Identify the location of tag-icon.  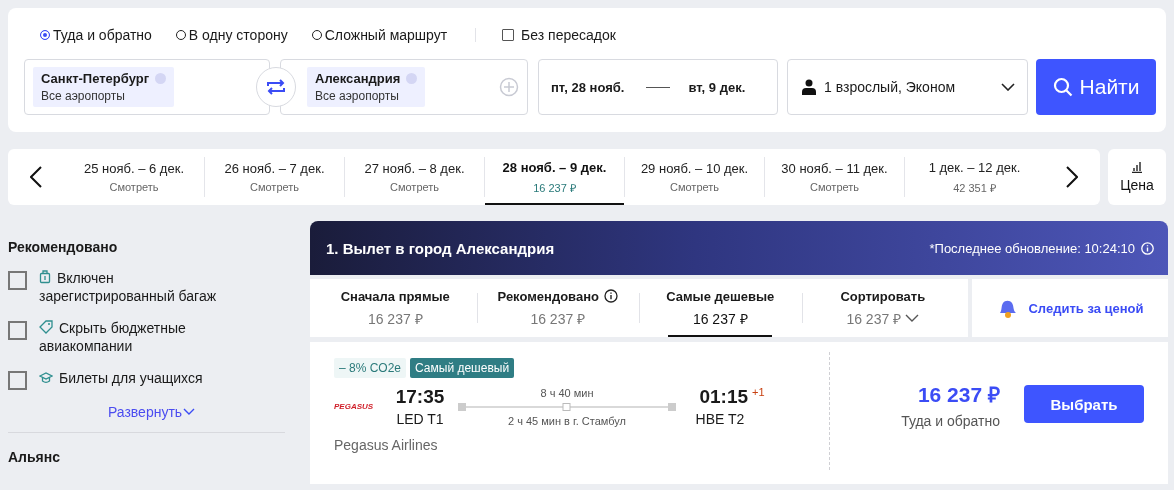
(46, 327).